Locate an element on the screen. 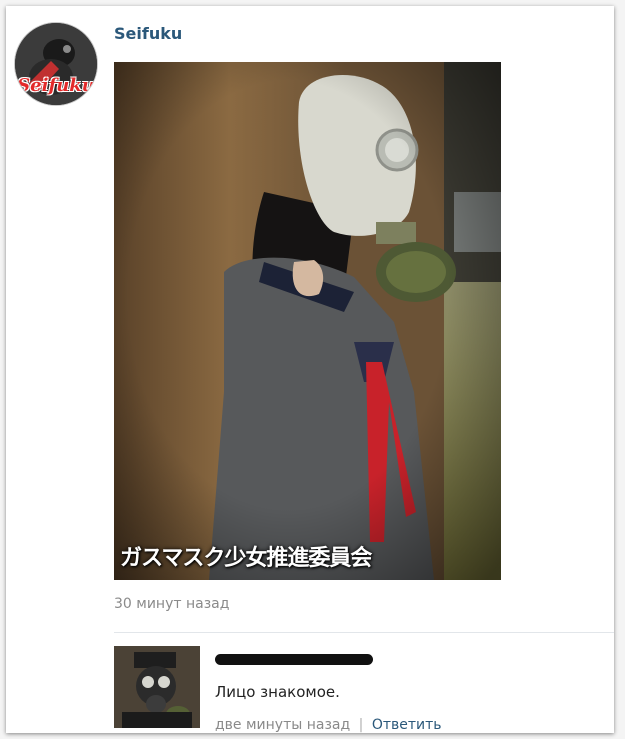  comment-time: две минуты назад is located at coordinates (282, 725).